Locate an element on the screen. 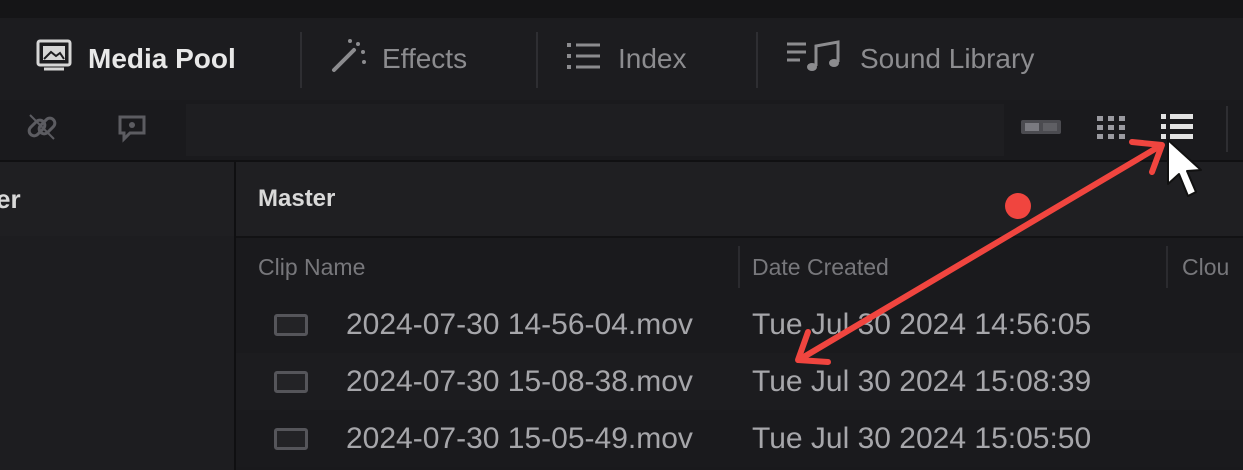  column-header-date-created: Date Created is located at coordinates (958, 267).